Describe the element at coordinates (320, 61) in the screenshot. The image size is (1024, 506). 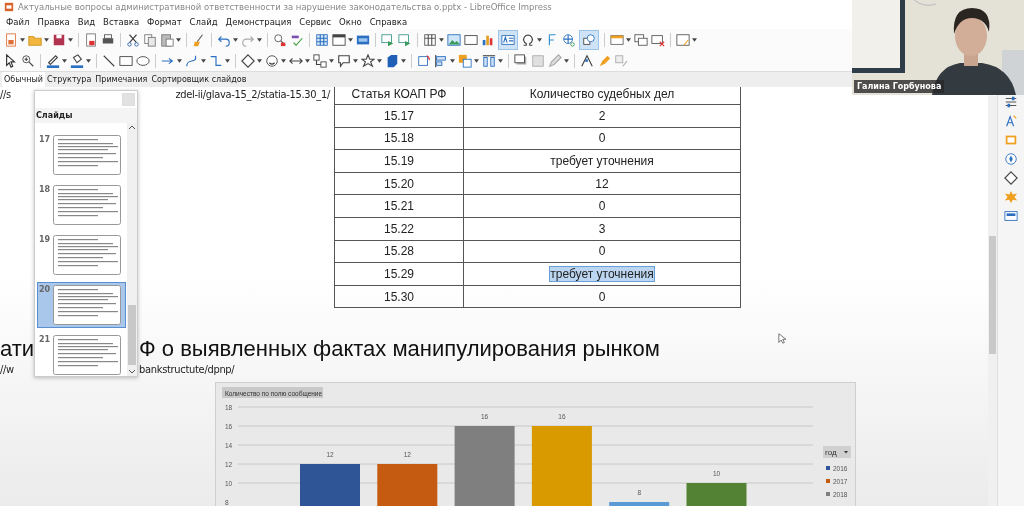
I see `flowchart-icon` at that location.